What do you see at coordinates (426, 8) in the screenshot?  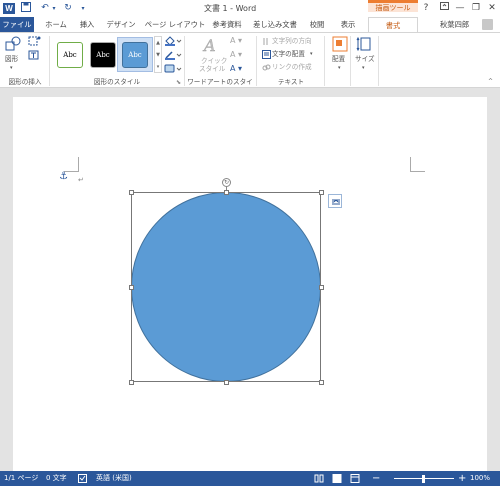 I see `help-button: ?` at bounding box center [426, 8].